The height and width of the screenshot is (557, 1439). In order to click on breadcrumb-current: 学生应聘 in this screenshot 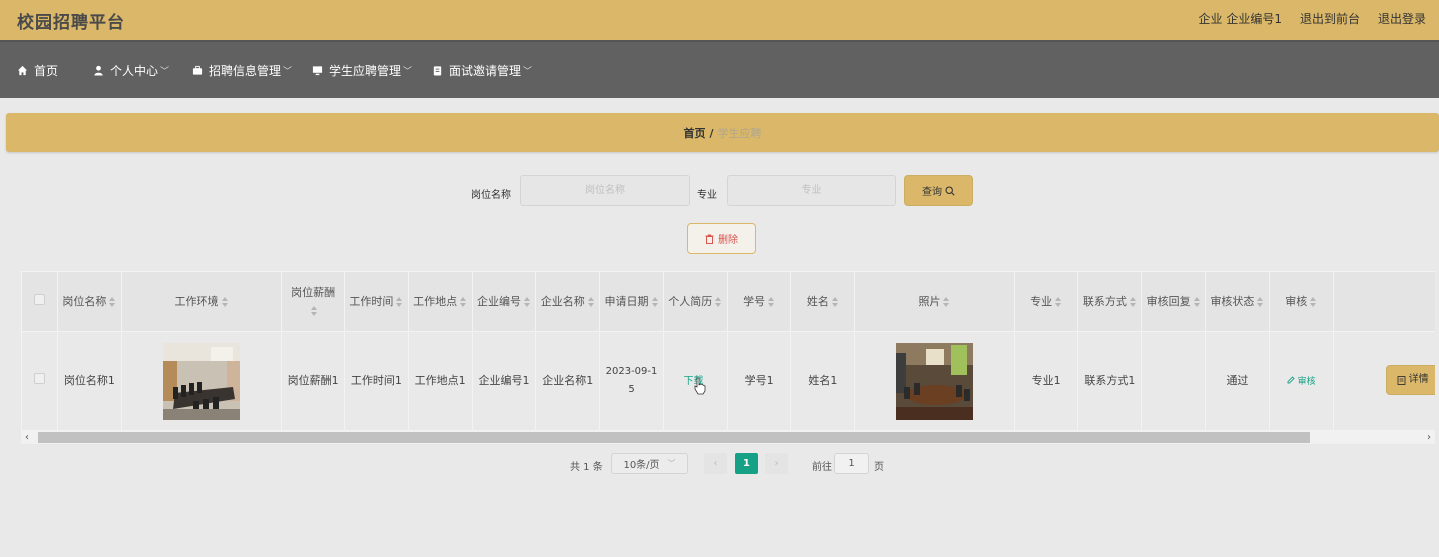, I will do `click(739, 133)`.